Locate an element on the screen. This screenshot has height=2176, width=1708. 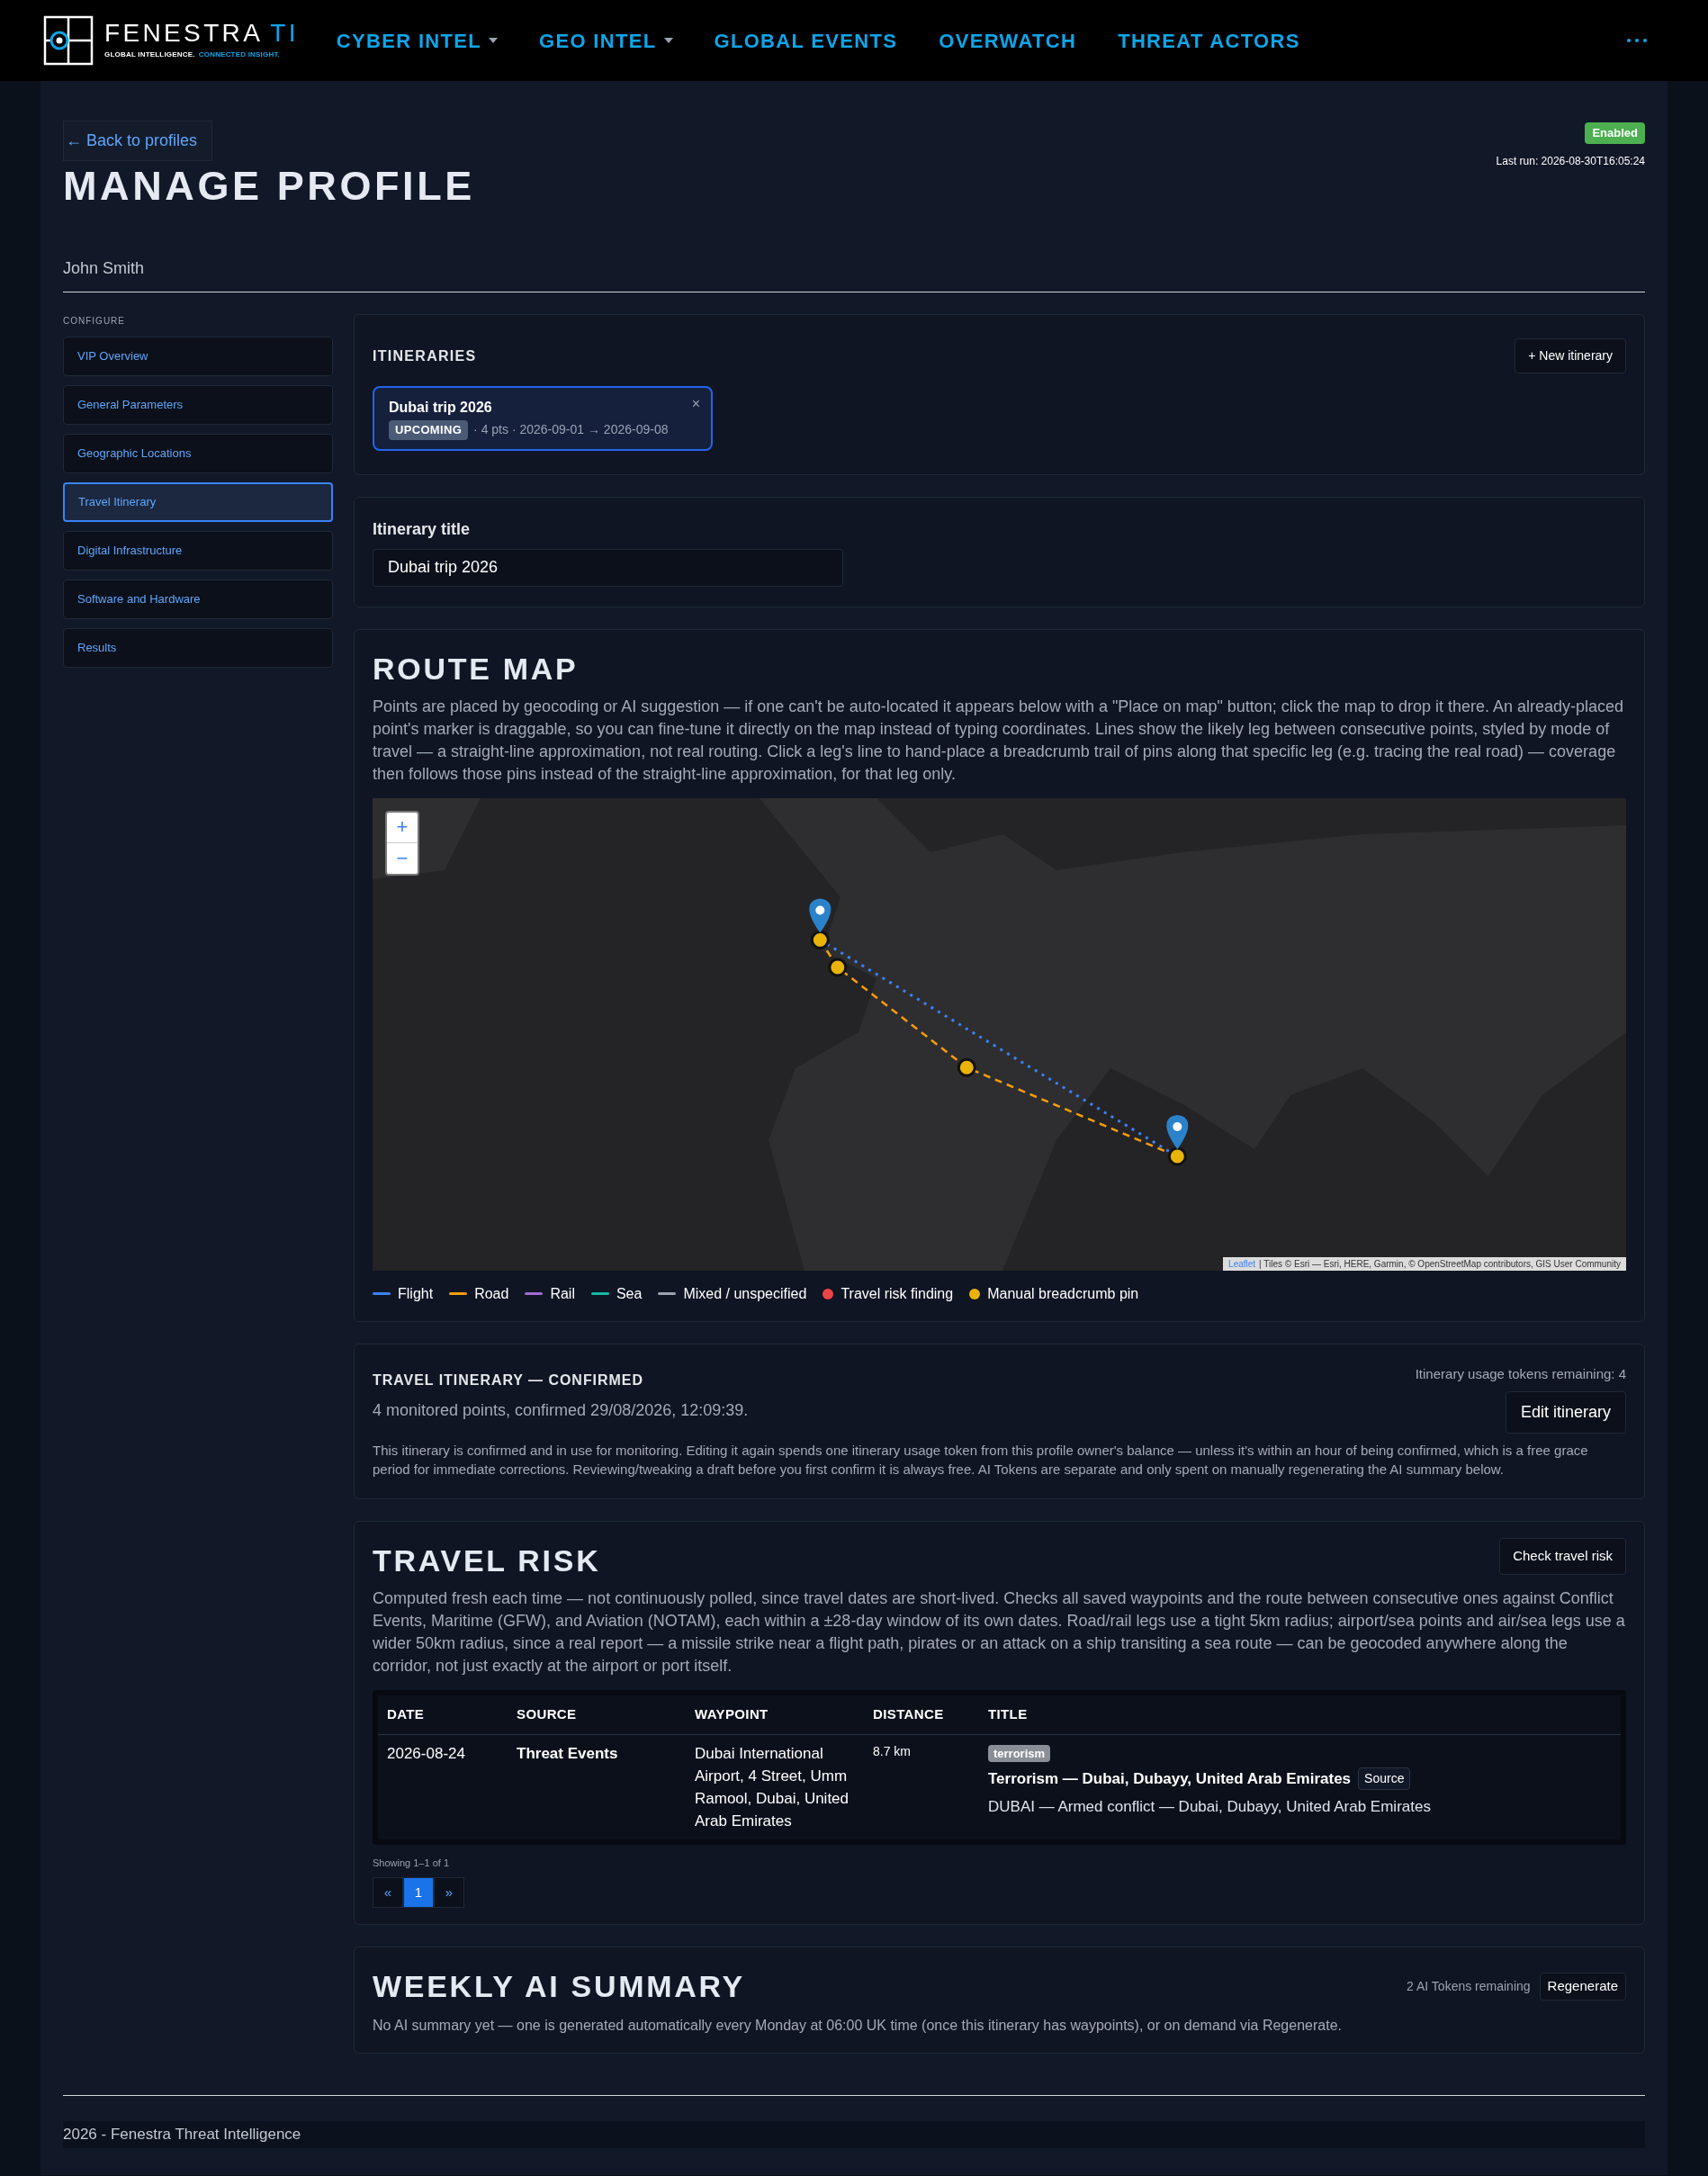
logo-title: FENESTRA is located at coordinates (184, 33).